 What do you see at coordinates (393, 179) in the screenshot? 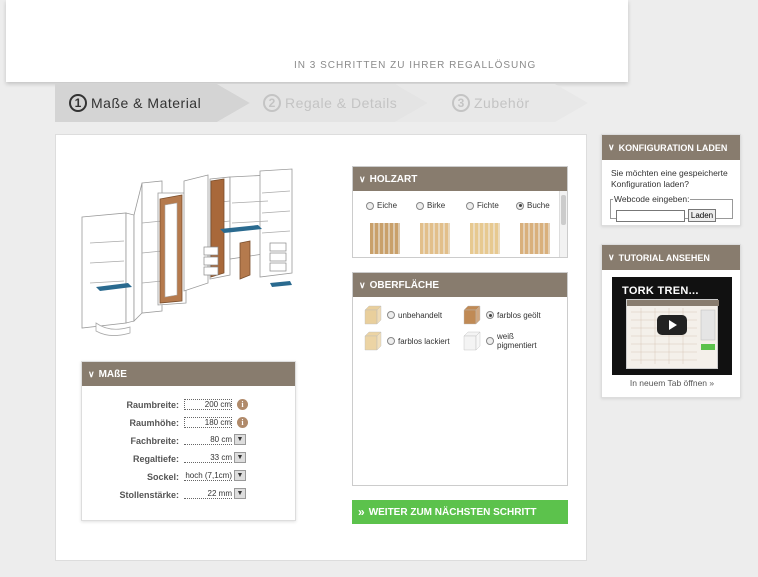
I see `holzart-title: HOLZART` at bounding box center [393, 179].